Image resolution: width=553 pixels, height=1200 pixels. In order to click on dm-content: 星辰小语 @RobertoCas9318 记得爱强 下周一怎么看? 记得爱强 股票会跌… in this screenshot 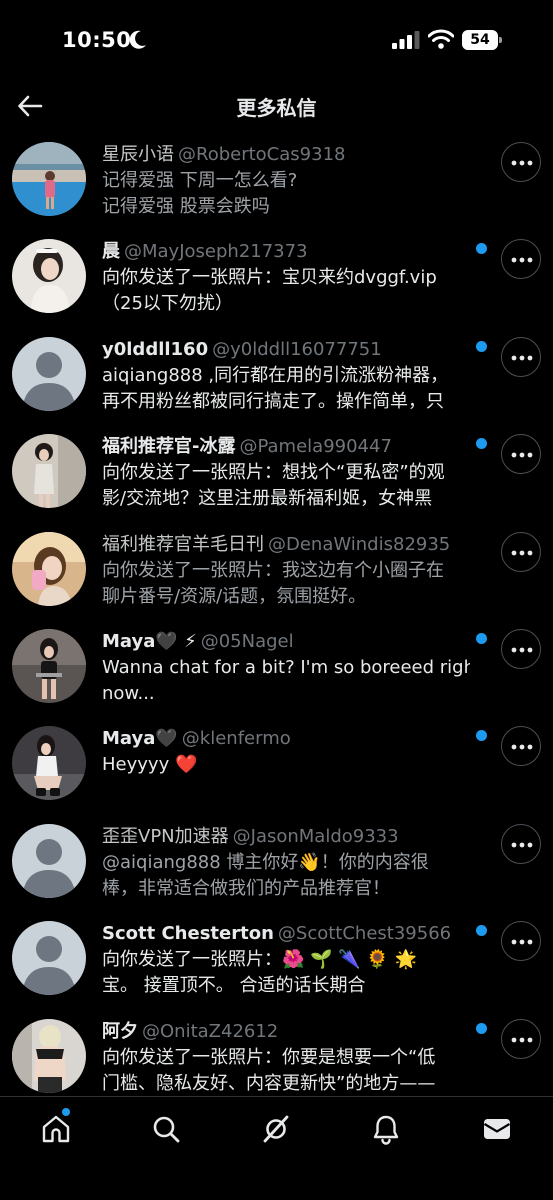, I will do `click(286, 181)`.